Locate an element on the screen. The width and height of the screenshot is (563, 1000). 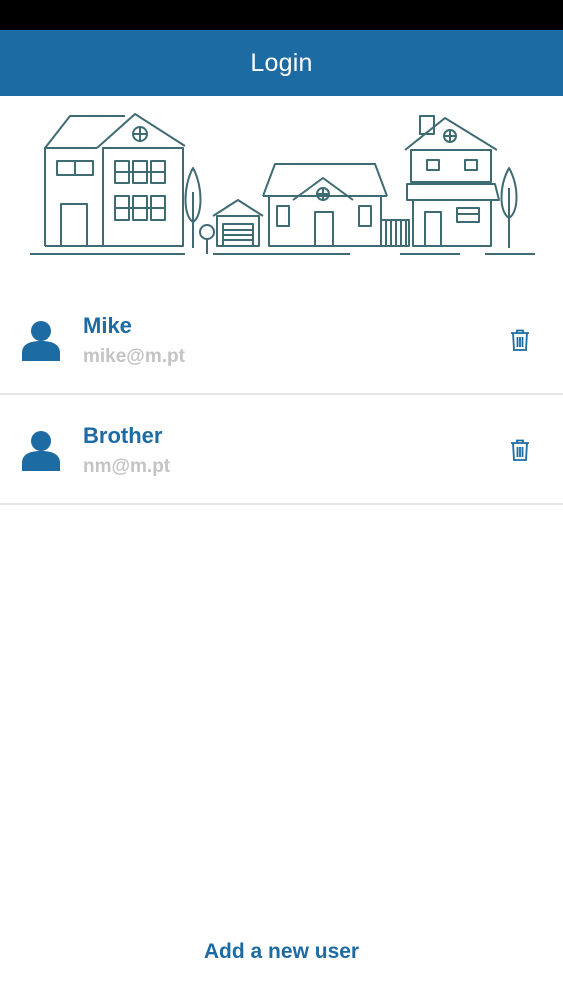
page-title: Login is located at coordinates (281, 62).